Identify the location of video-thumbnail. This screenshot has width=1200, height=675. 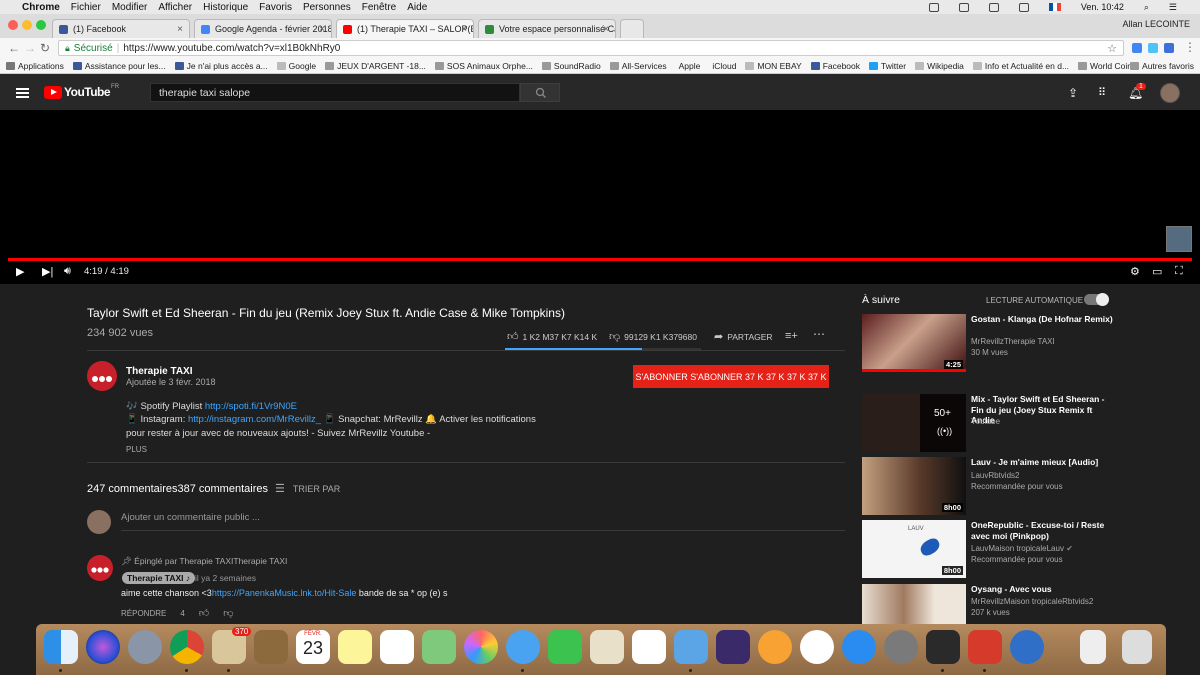
(914, 604).